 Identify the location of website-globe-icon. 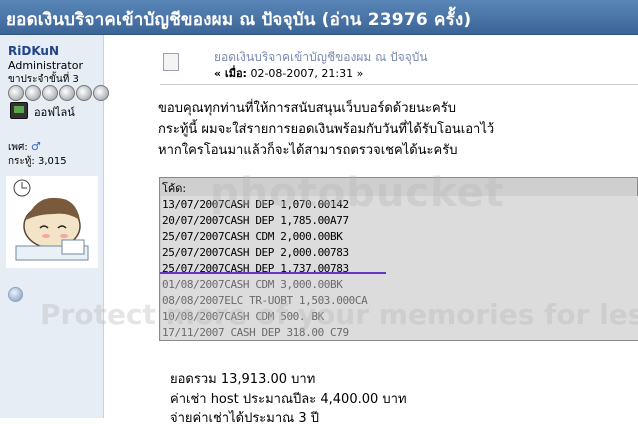
(15, 294).